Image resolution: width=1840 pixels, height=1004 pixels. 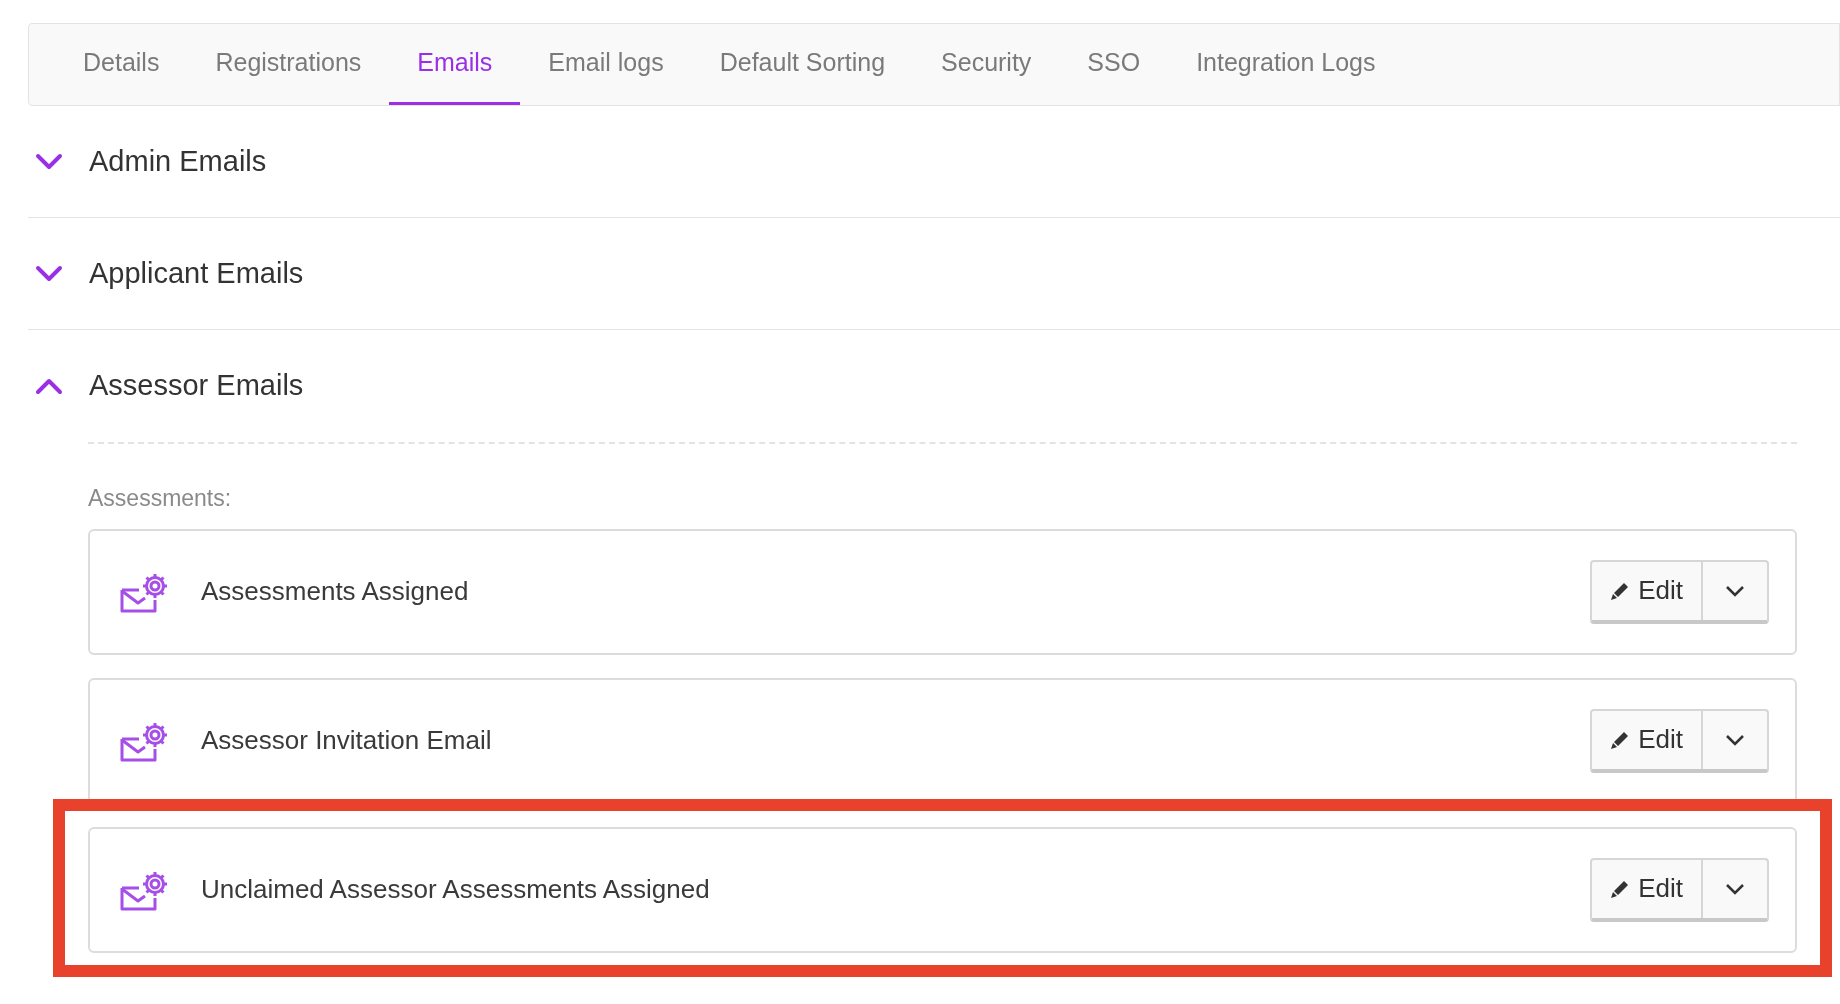 What do you see at coordinates (49, 386) in the screenshot?
I see `chevron-up-icon` at bounding box center [49, 386].